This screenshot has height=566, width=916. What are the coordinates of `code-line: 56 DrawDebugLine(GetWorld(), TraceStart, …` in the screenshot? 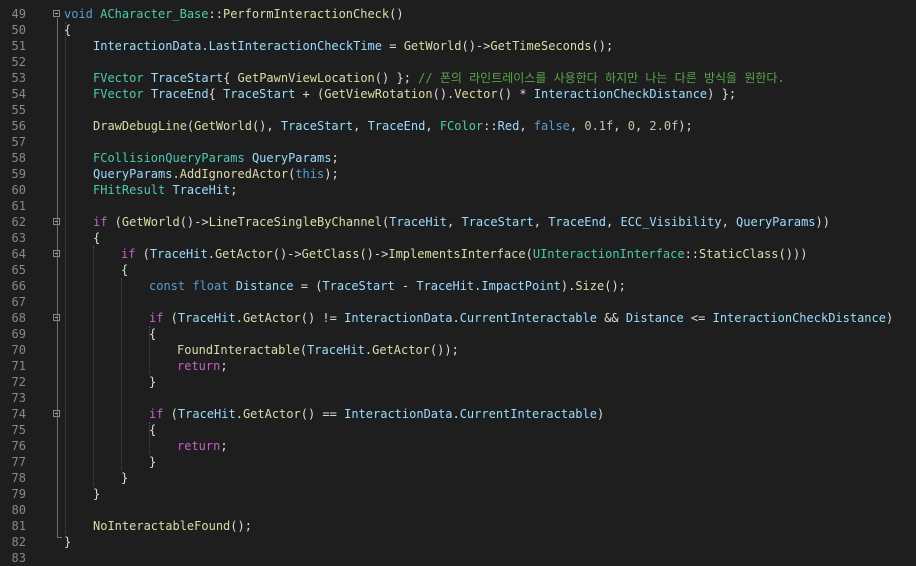 It's located at (458, 126).